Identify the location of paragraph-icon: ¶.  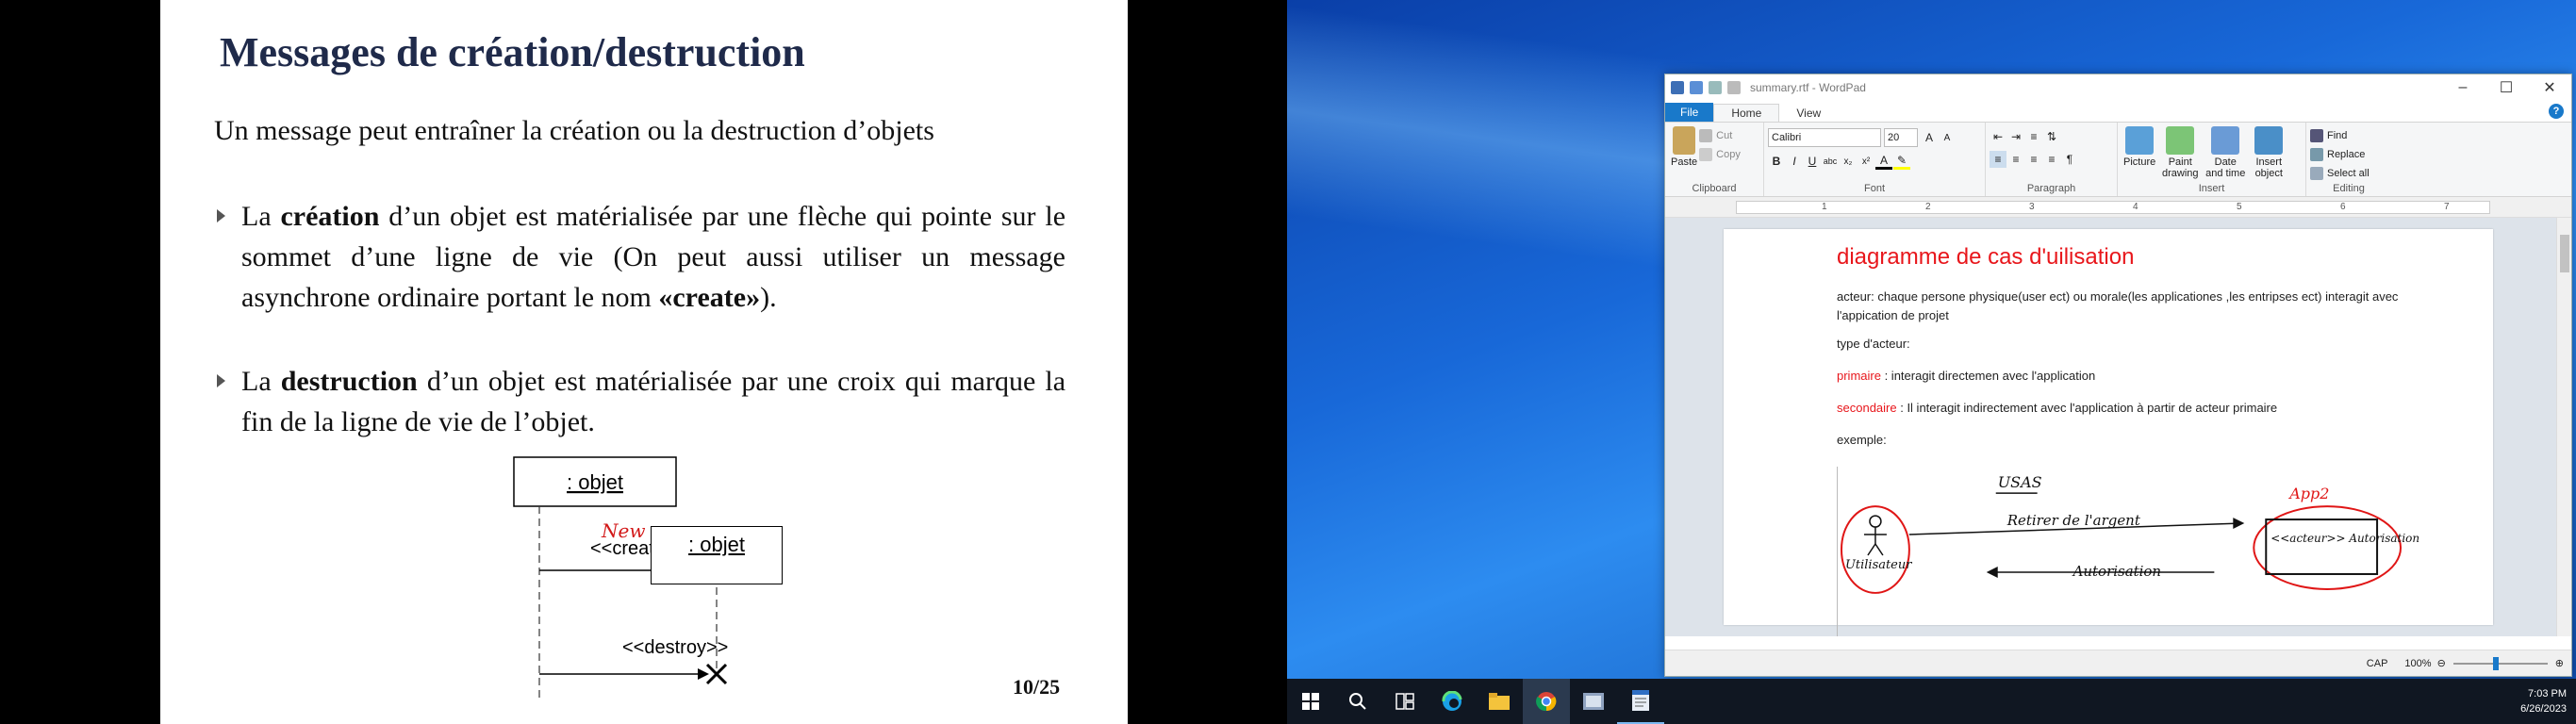
(2069, 159).